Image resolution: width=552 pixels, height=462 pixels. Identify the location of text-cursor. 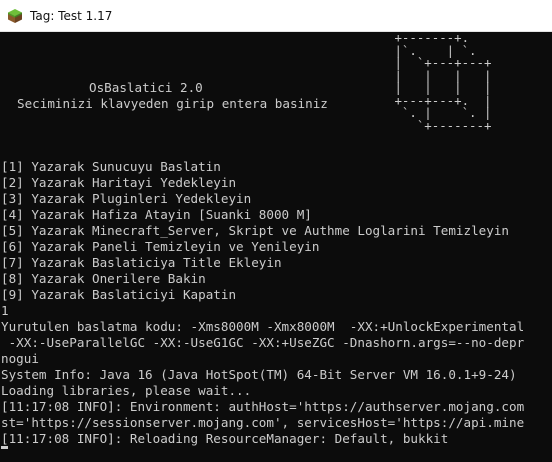
(4, 447).